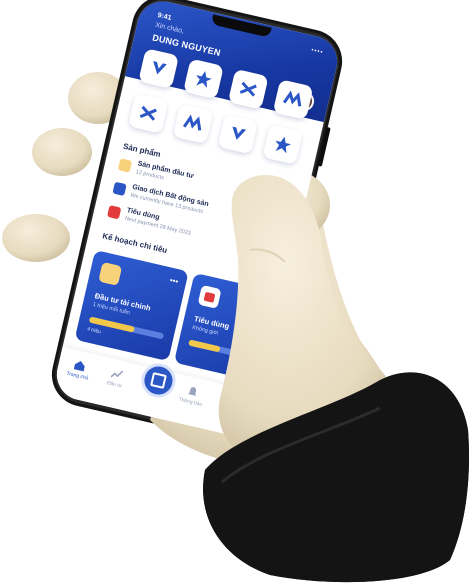 Image resolution: width=471 pixels, height=587 pixels. I want to click on nav-home: Trang chủ, so click(79, 369).